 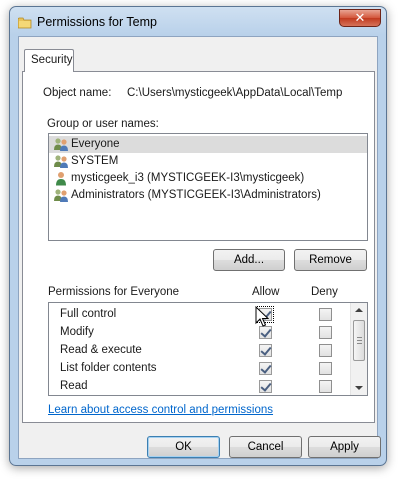 I want to click on folder-icon, so click(x=25, y=23).